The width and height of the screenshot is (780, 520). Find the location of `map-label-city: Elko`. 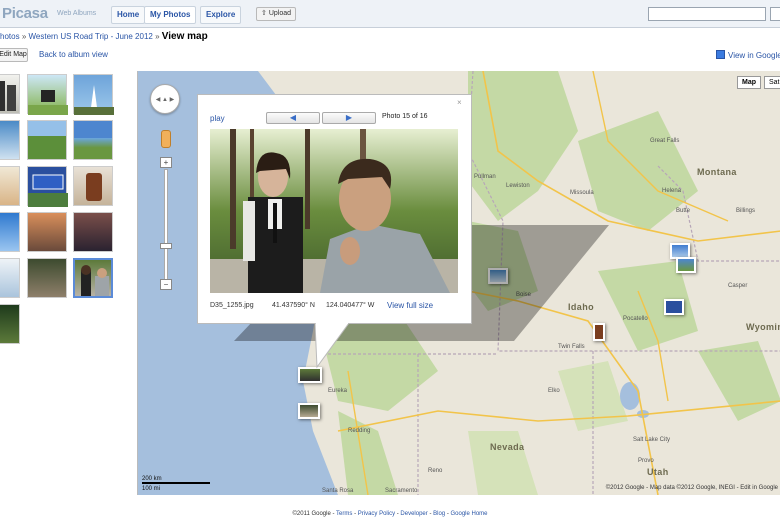

map-label-city: Elko is located at coordinates (554, 391).